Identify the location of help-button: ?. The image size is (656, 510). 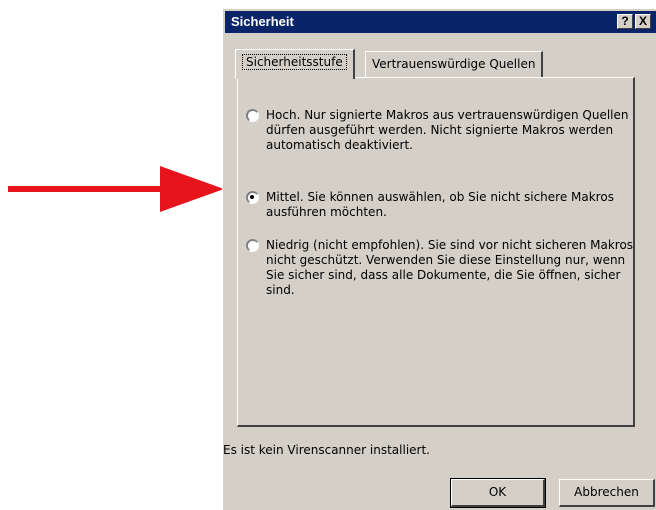
(625, 21).